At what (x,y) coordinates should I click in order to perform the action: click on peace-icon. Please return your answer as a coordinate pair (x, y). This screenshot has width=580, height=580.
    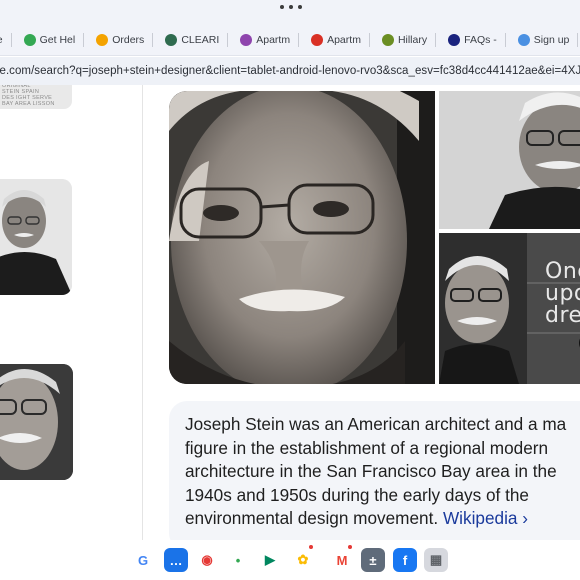
    Looking at the image, I should click on (246, 39).